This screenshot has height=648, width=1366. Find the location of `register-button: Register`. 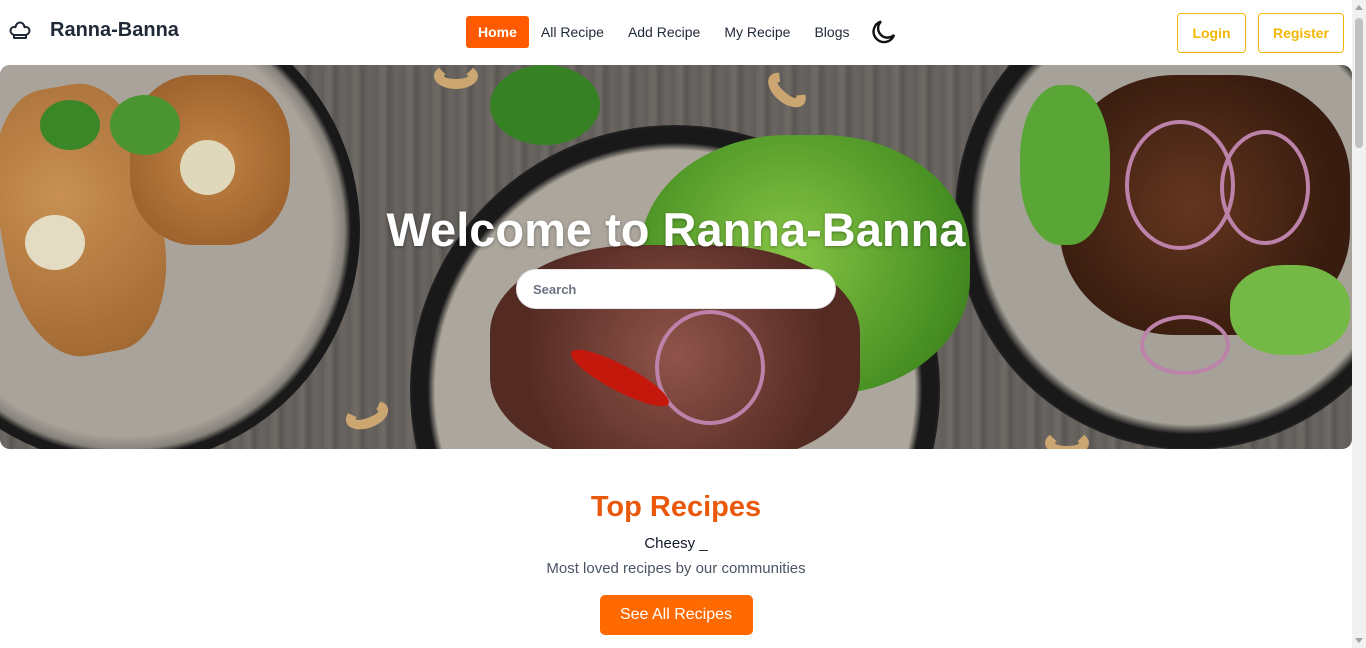

register-button: Register is located at coordinates (1301, 33).